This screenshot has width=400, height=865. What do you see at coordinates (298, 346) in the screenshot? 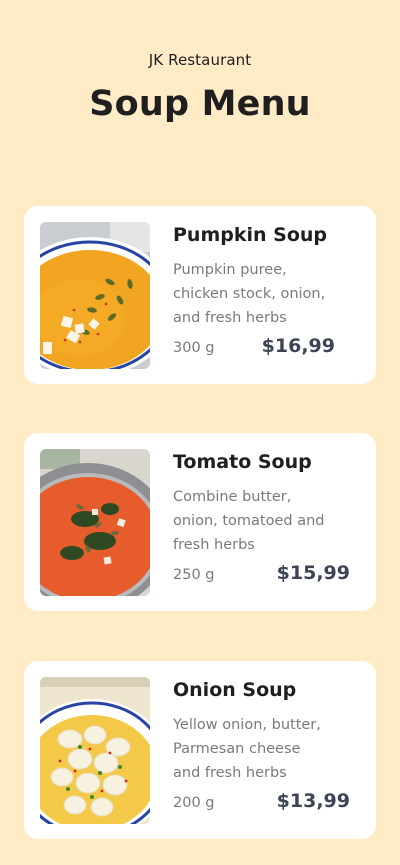
I see `item-price: $16,99` at bounding box center [298, 346].